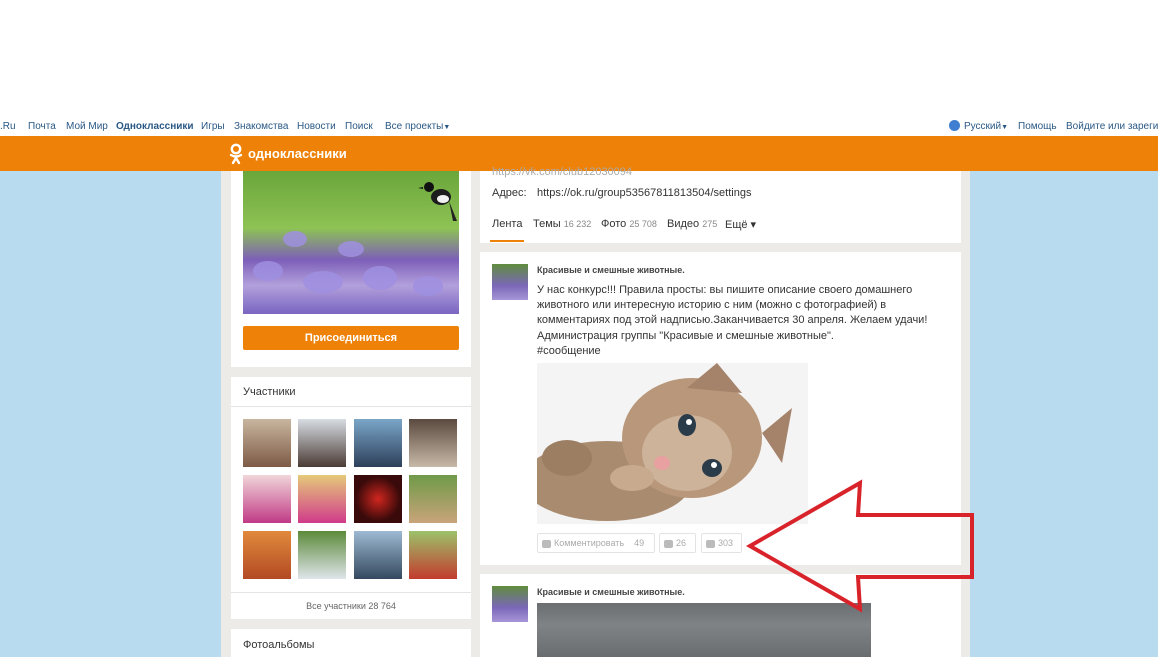  Describe the element at coordinates (577, 224) in the screenshot. I see `tab-count: 16 232` at that location.